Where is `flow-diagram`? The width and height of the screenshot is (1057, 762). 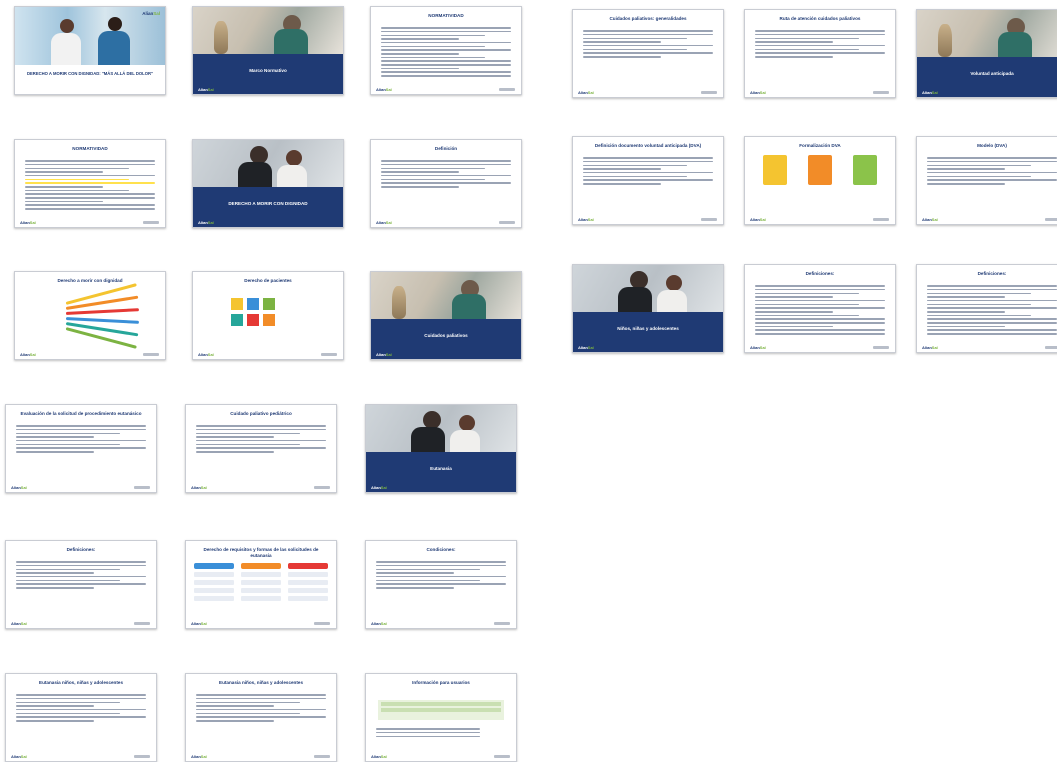
flow-diagram is located at coordinates (261, 586).